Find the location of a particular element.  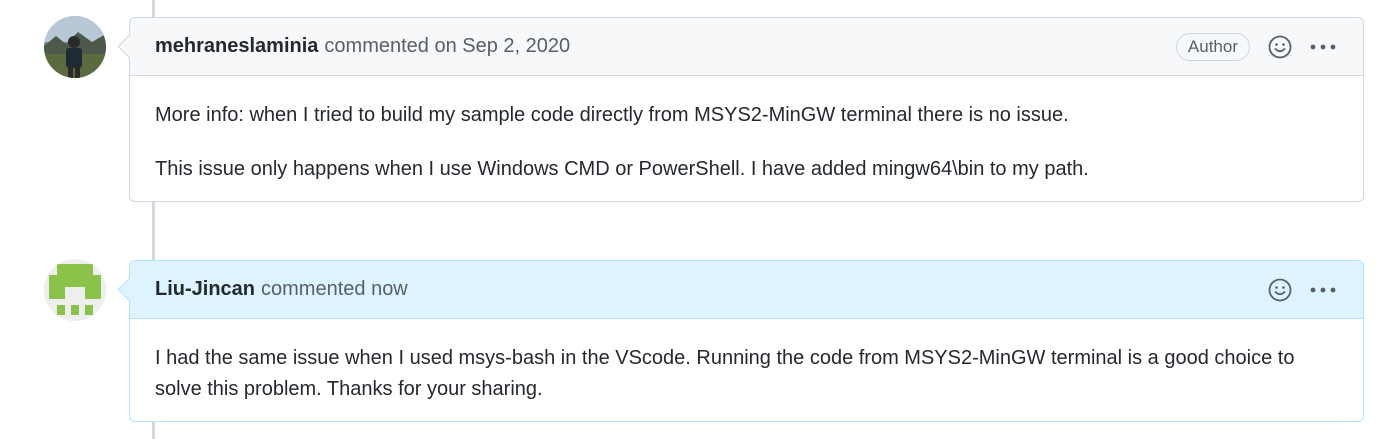

comment-actions is located at coordinates (1302, 290).